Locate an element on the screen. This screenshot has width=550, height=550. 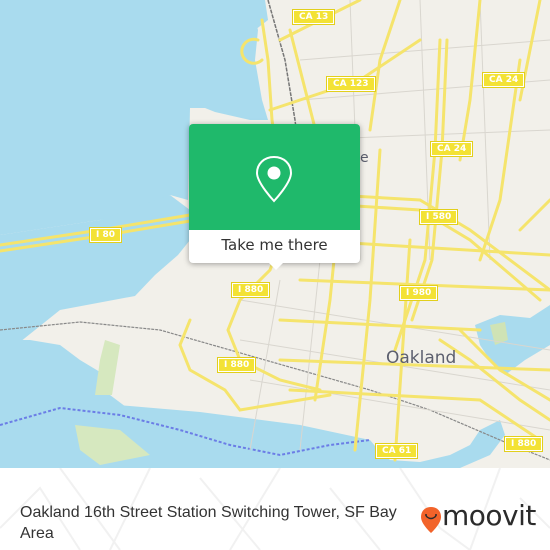
road-shield-ca61: CA 61 is located at coordinates (396, 451).